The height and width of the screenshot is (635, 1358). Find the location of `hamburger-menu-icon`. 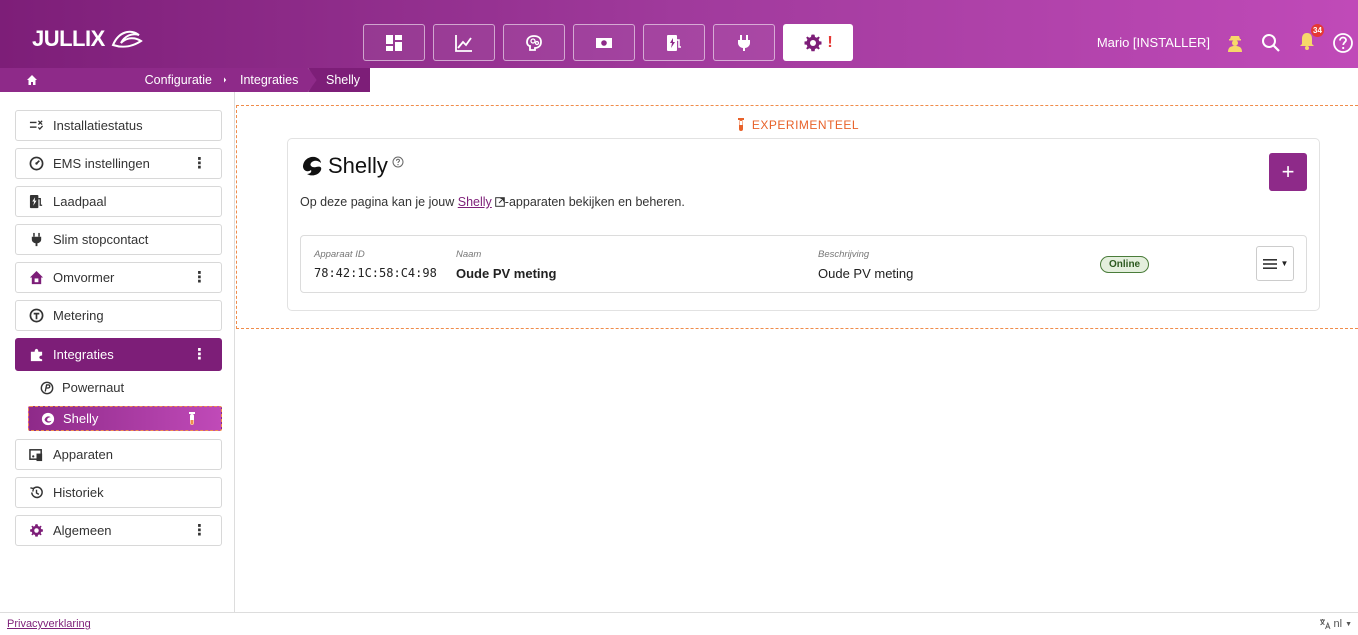

hamburger-menu-icon is located at coordinates (1269, 263).